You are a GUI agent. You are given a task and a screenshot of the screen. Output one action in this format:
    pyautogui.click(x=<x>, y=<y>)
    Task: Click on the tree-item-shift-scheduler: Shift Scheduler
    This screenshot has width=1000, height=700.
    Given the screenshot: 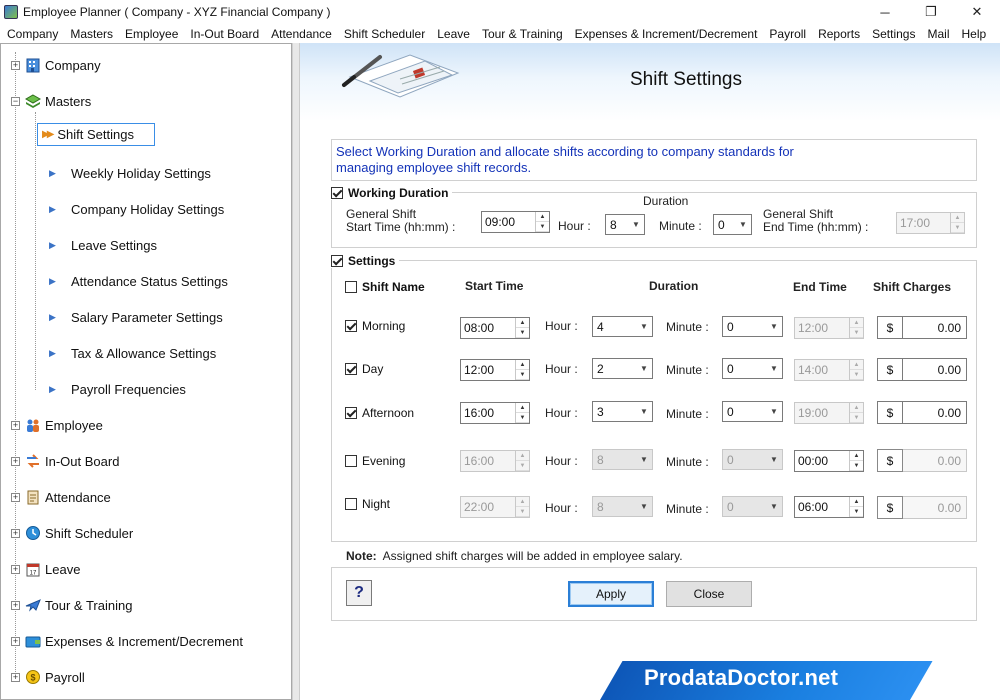 What is the action you would take?
    pyautogui.click(x=79, y=533)
    